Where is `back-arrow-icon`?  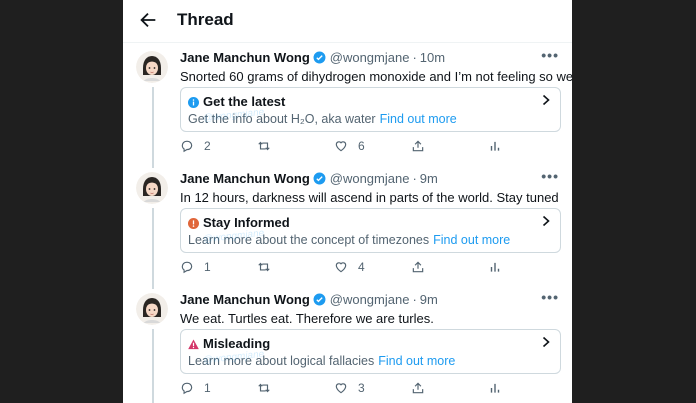 back-arrow-icon is located at coordinates (148, 20).